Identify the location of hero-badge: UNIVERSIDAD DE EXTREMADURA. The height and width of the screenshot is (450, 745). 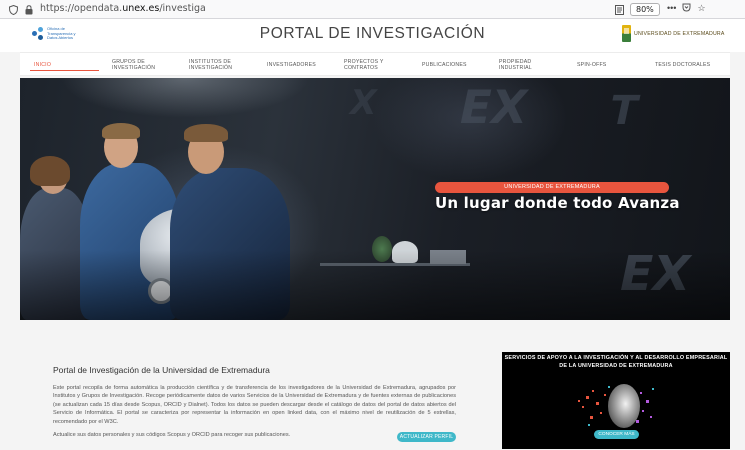
(552, 187).